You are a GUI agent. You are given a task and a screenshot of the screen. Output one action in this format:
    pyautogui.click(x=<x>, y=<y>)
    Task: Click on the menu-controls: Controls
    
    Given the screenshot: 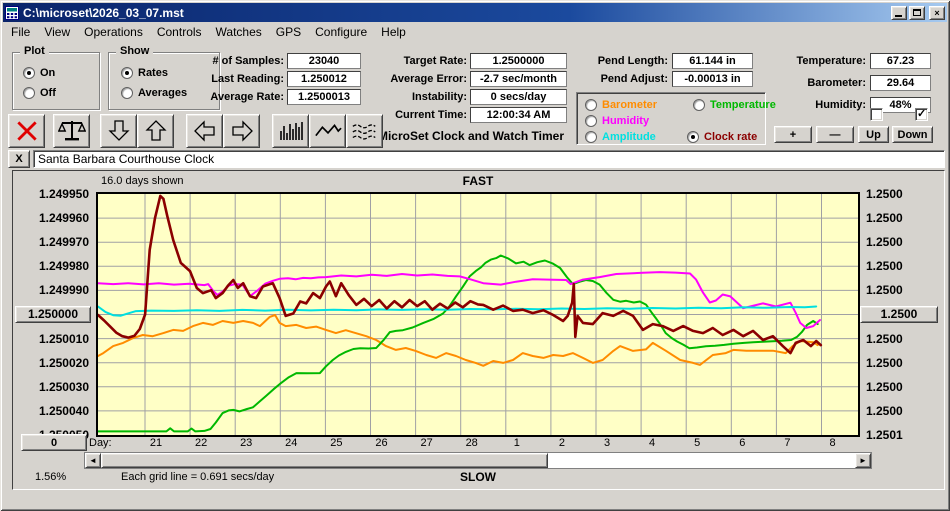 What is the action you would take?
    pyautogui.click(x=179, y=32)
    